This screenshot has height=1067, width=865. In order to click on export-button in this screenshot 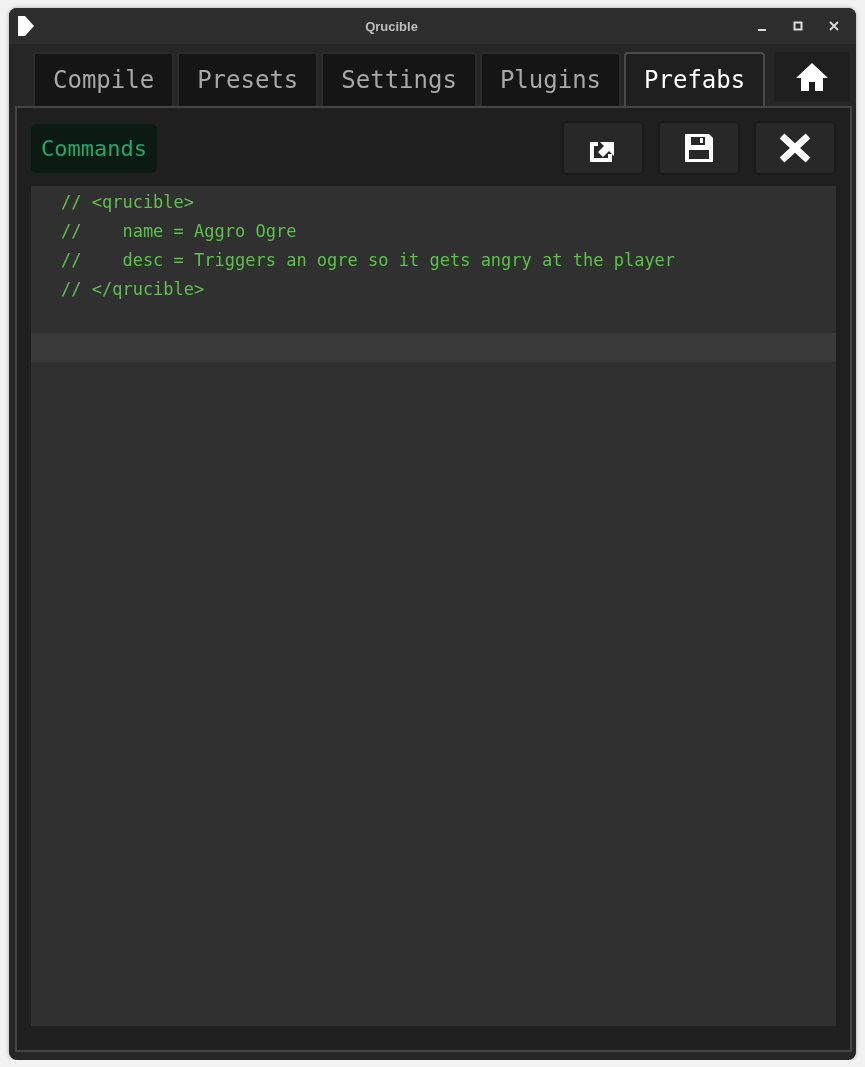, I will do `click(603, 148)`.